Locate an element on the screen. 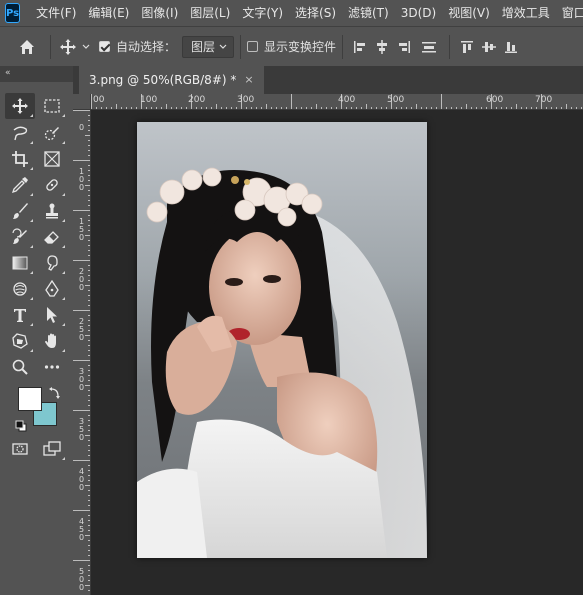 The image size is (583, 595). dodge-tool is located at coordinates (20, 289).